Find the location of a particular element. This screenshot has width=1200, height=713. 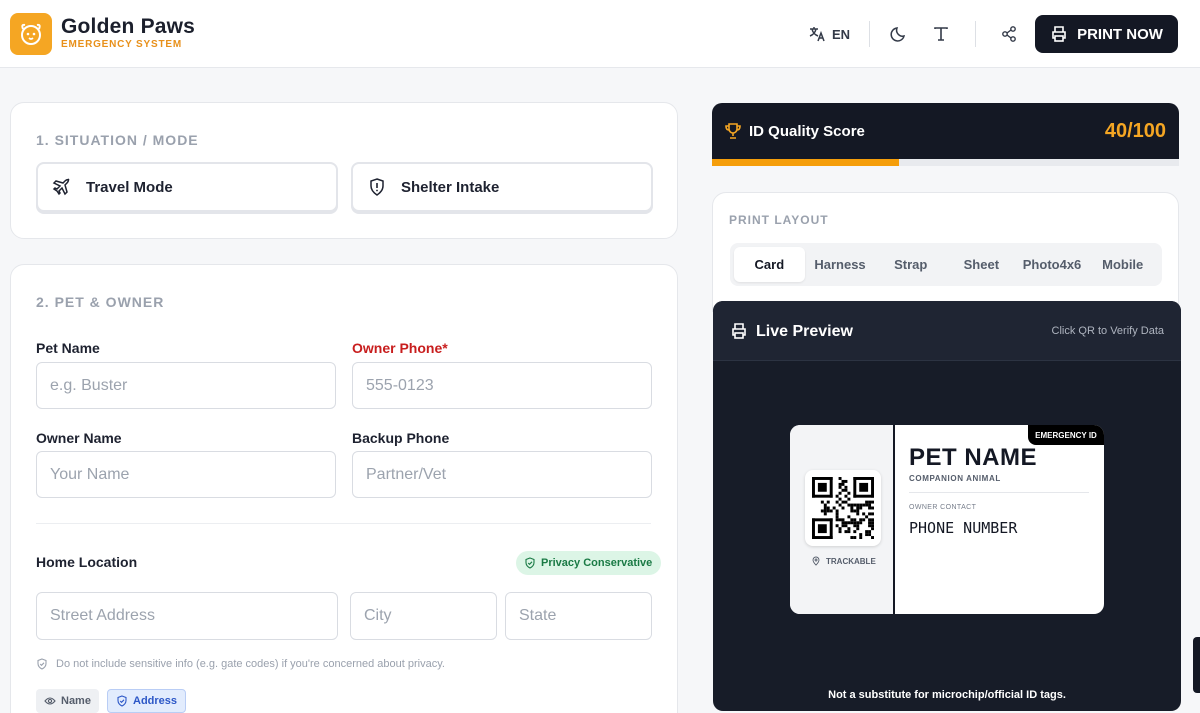

quality-score-value: 40/100 is located at coordinates (1135, 131).